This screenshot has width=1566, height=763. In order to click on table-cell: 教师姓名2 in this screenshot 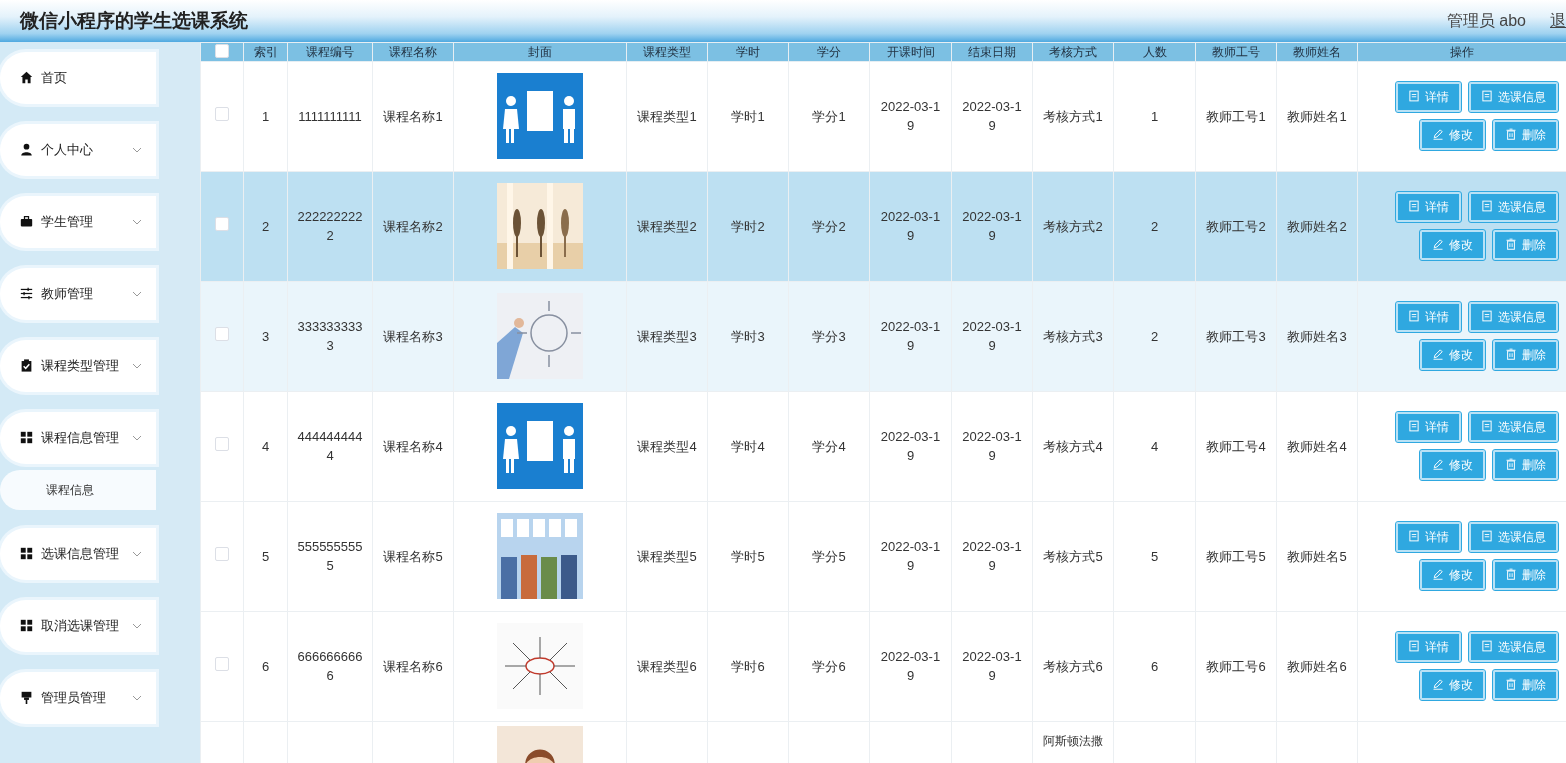, I will do `click(1317, 226)`.